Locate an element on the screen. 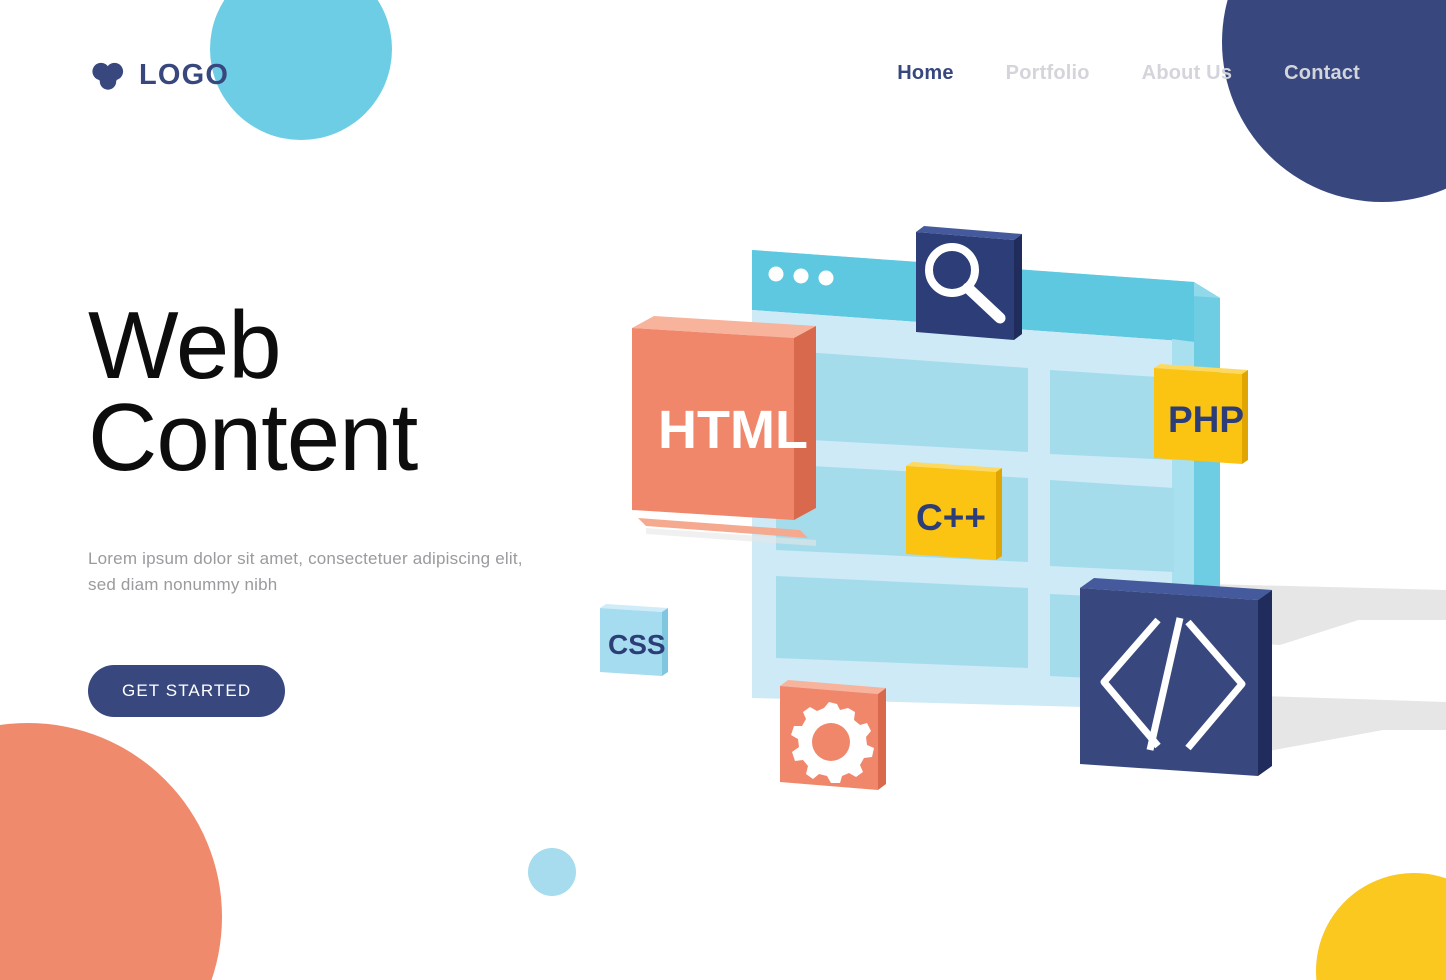  php-card-illustration: PHP is located at coordinates (1201, 414).